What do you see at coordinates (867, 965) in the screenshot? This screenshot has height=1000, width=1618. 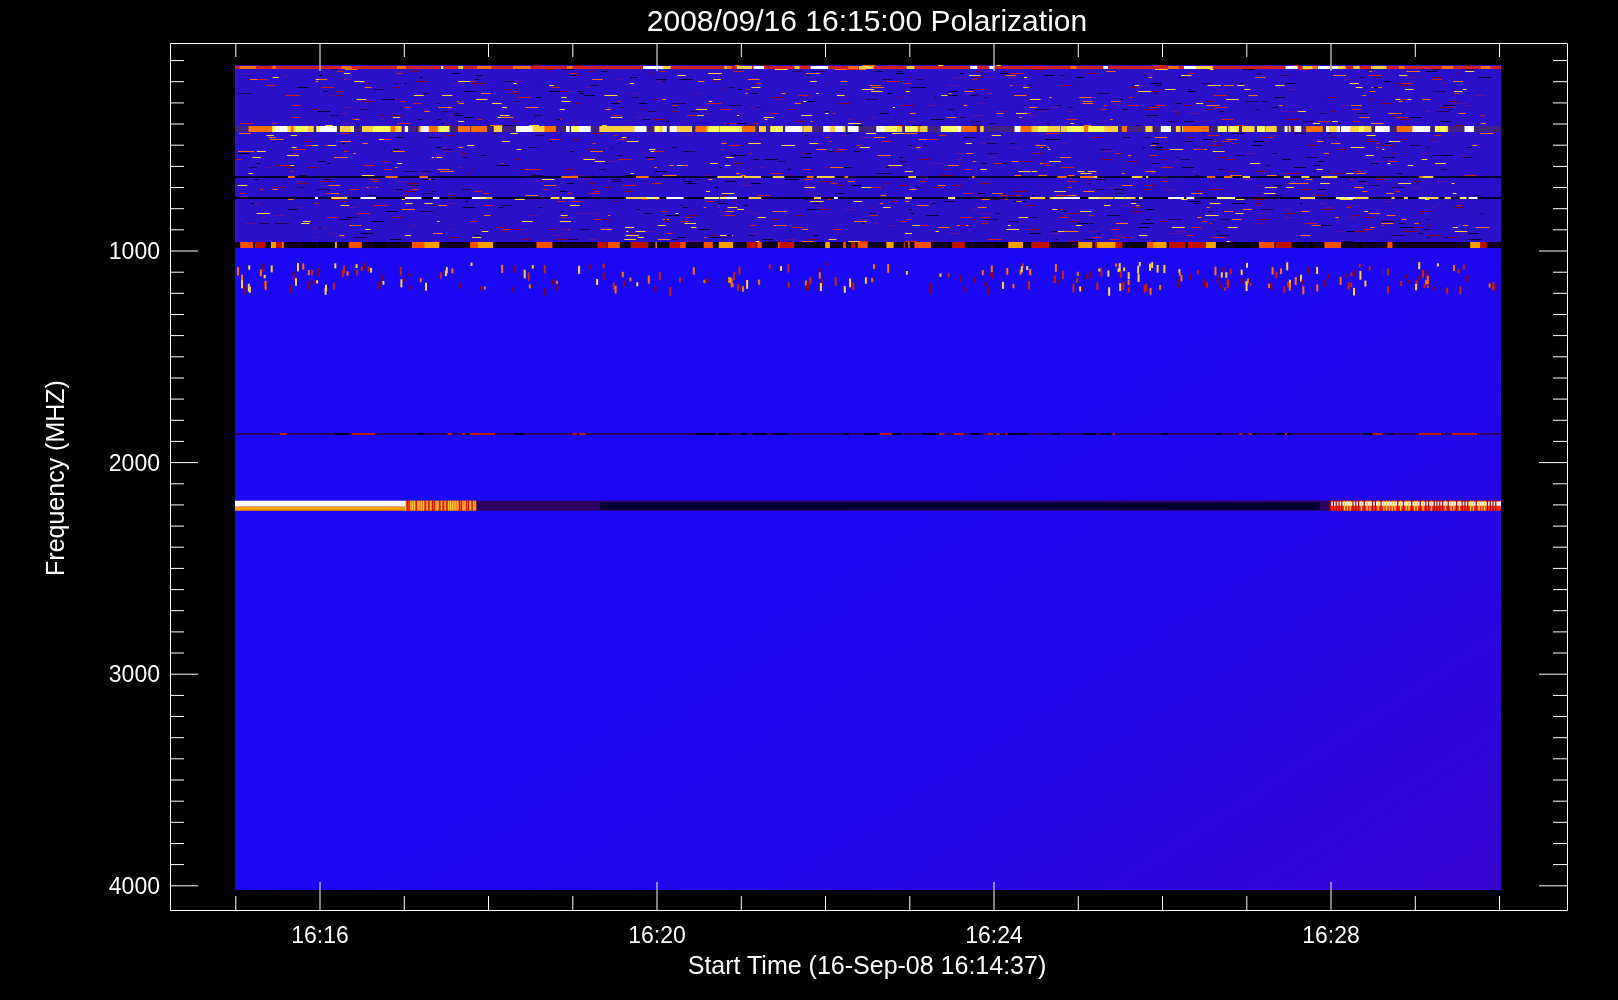 I see `axis-title: Start Time (16-Sep-08 16:14:37)` at bounding box center [867, 965].